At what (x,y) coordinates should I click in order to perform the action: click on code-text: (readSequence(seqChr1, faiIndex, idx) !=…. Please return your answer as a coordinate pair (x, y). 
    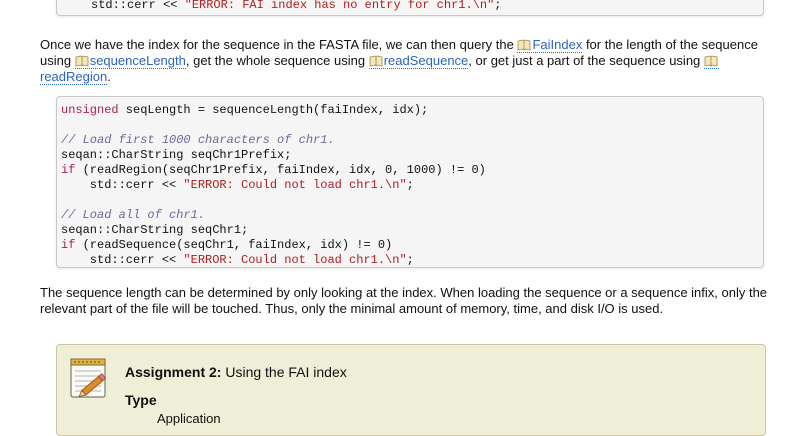
    Looking at the image, I should click on (234, 245).